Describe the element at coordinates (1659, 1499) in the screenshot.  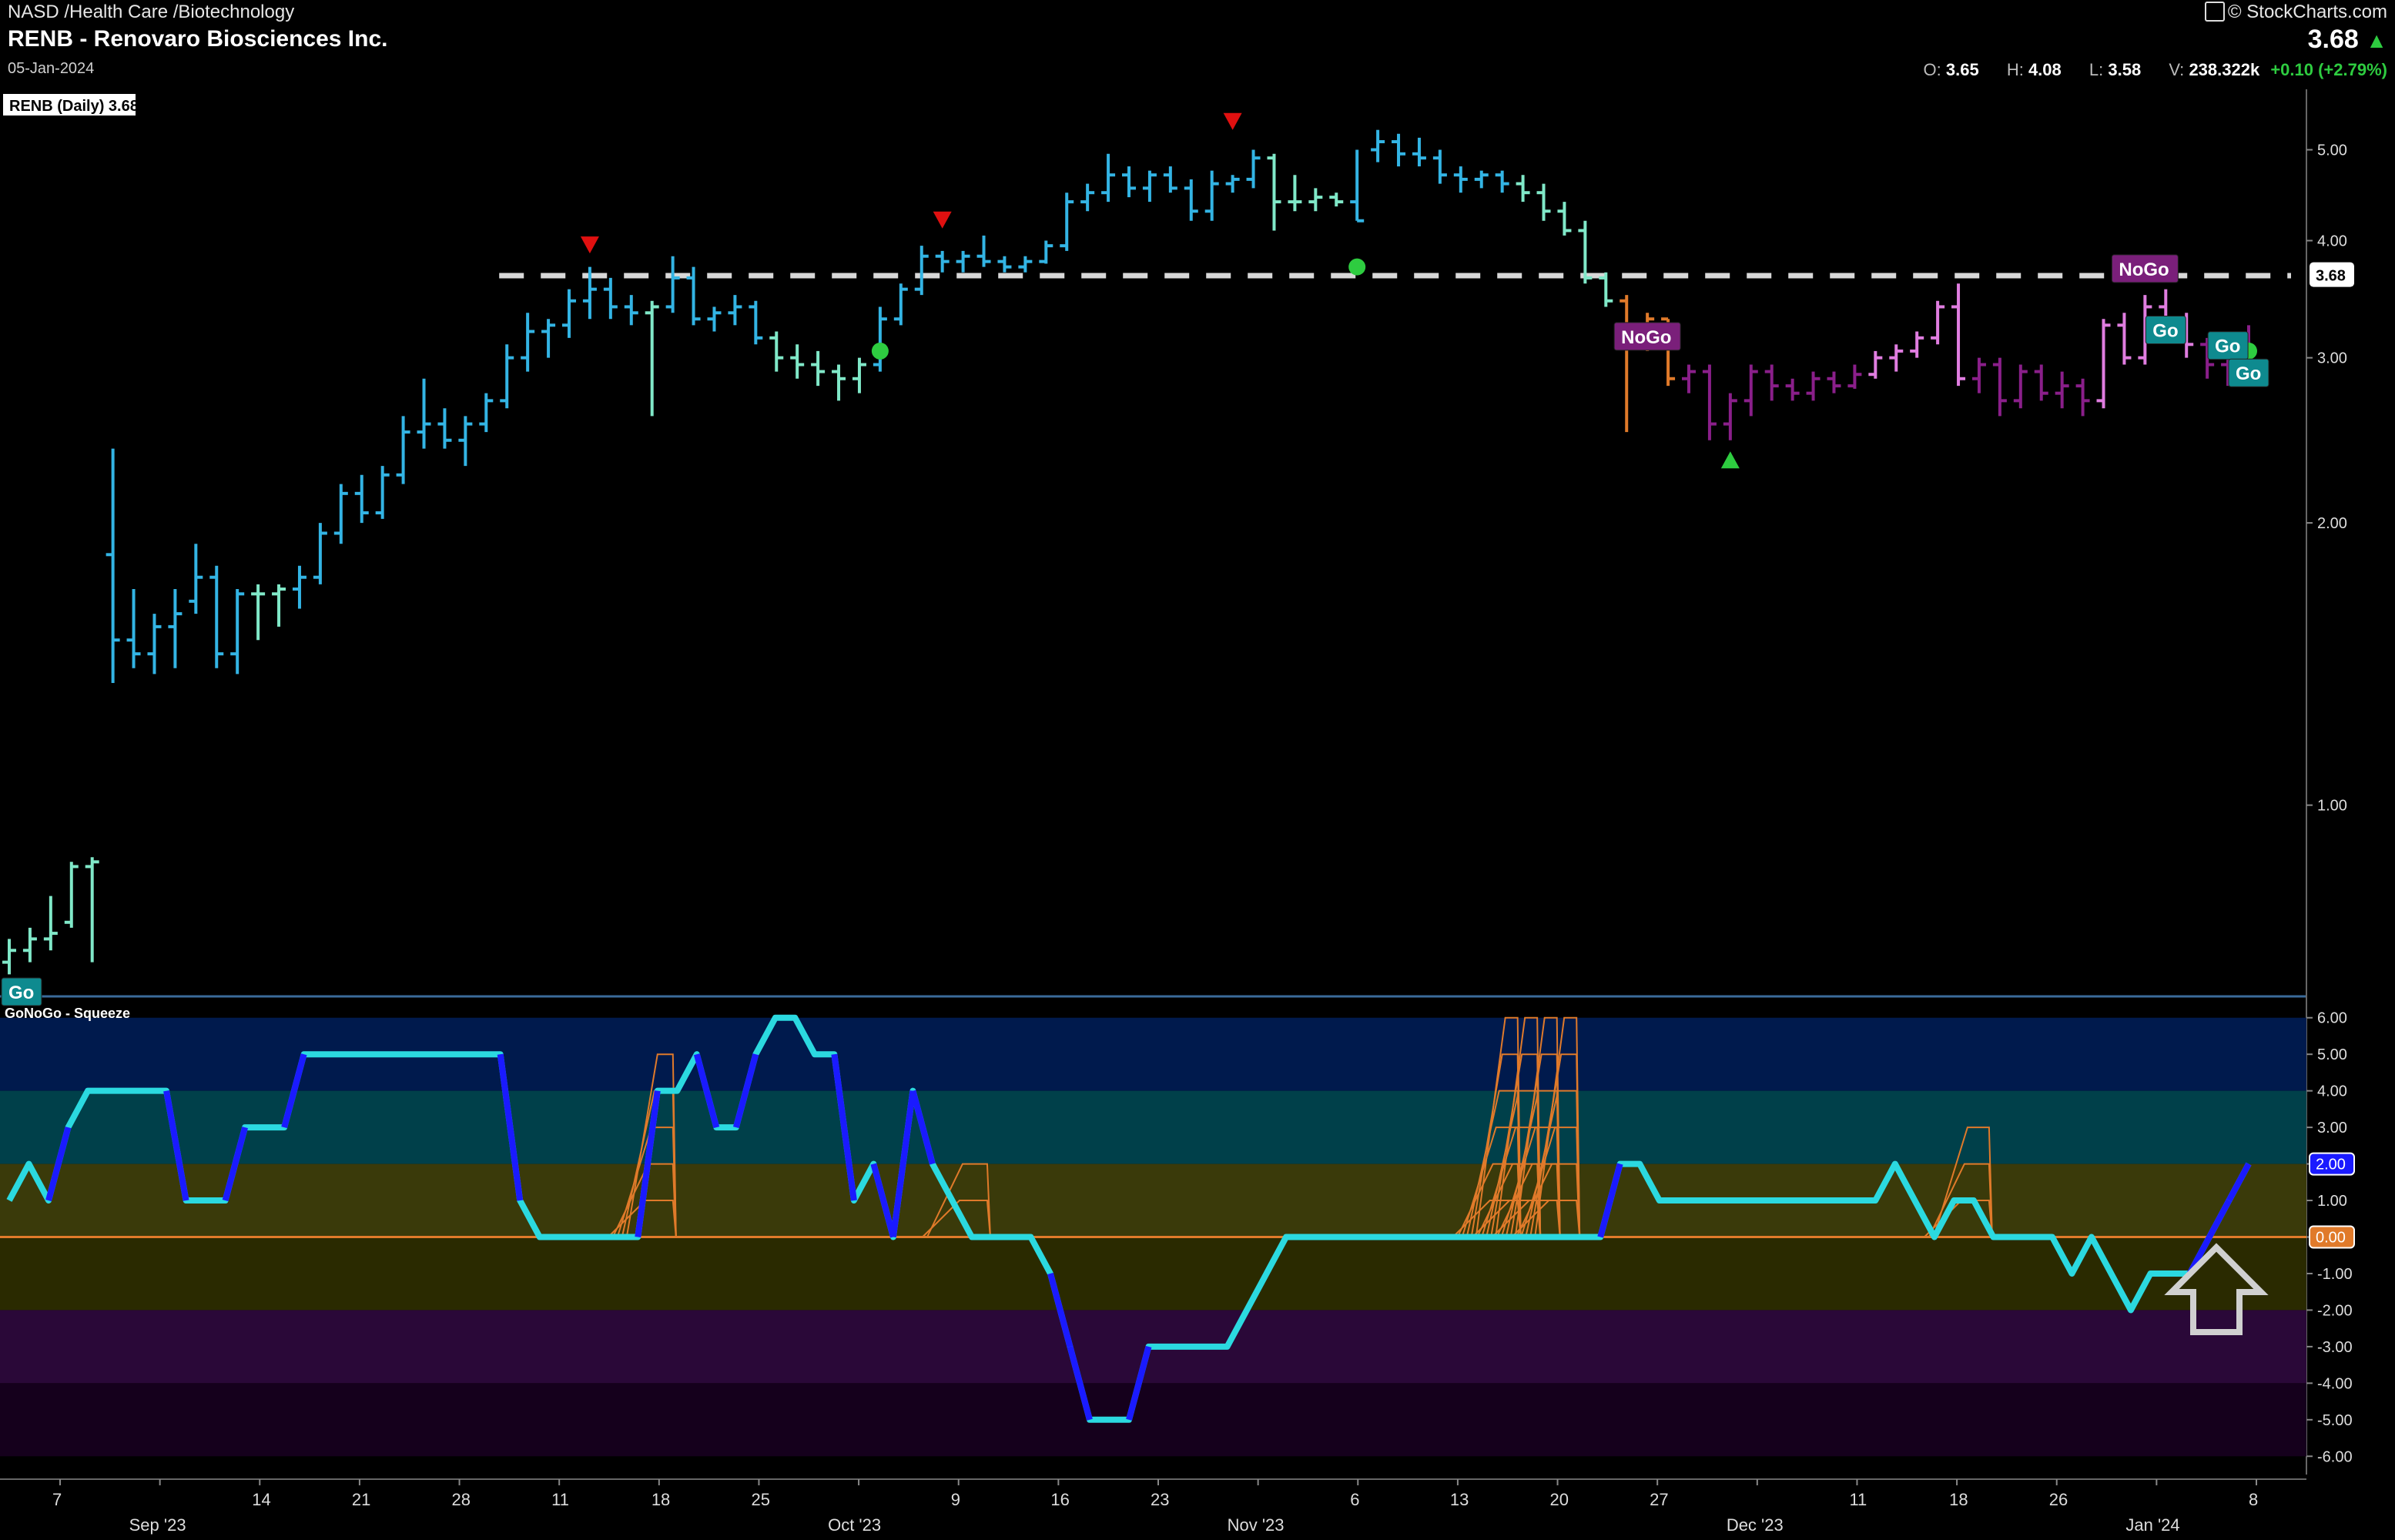
I see `x-day-label: 27` at that location.